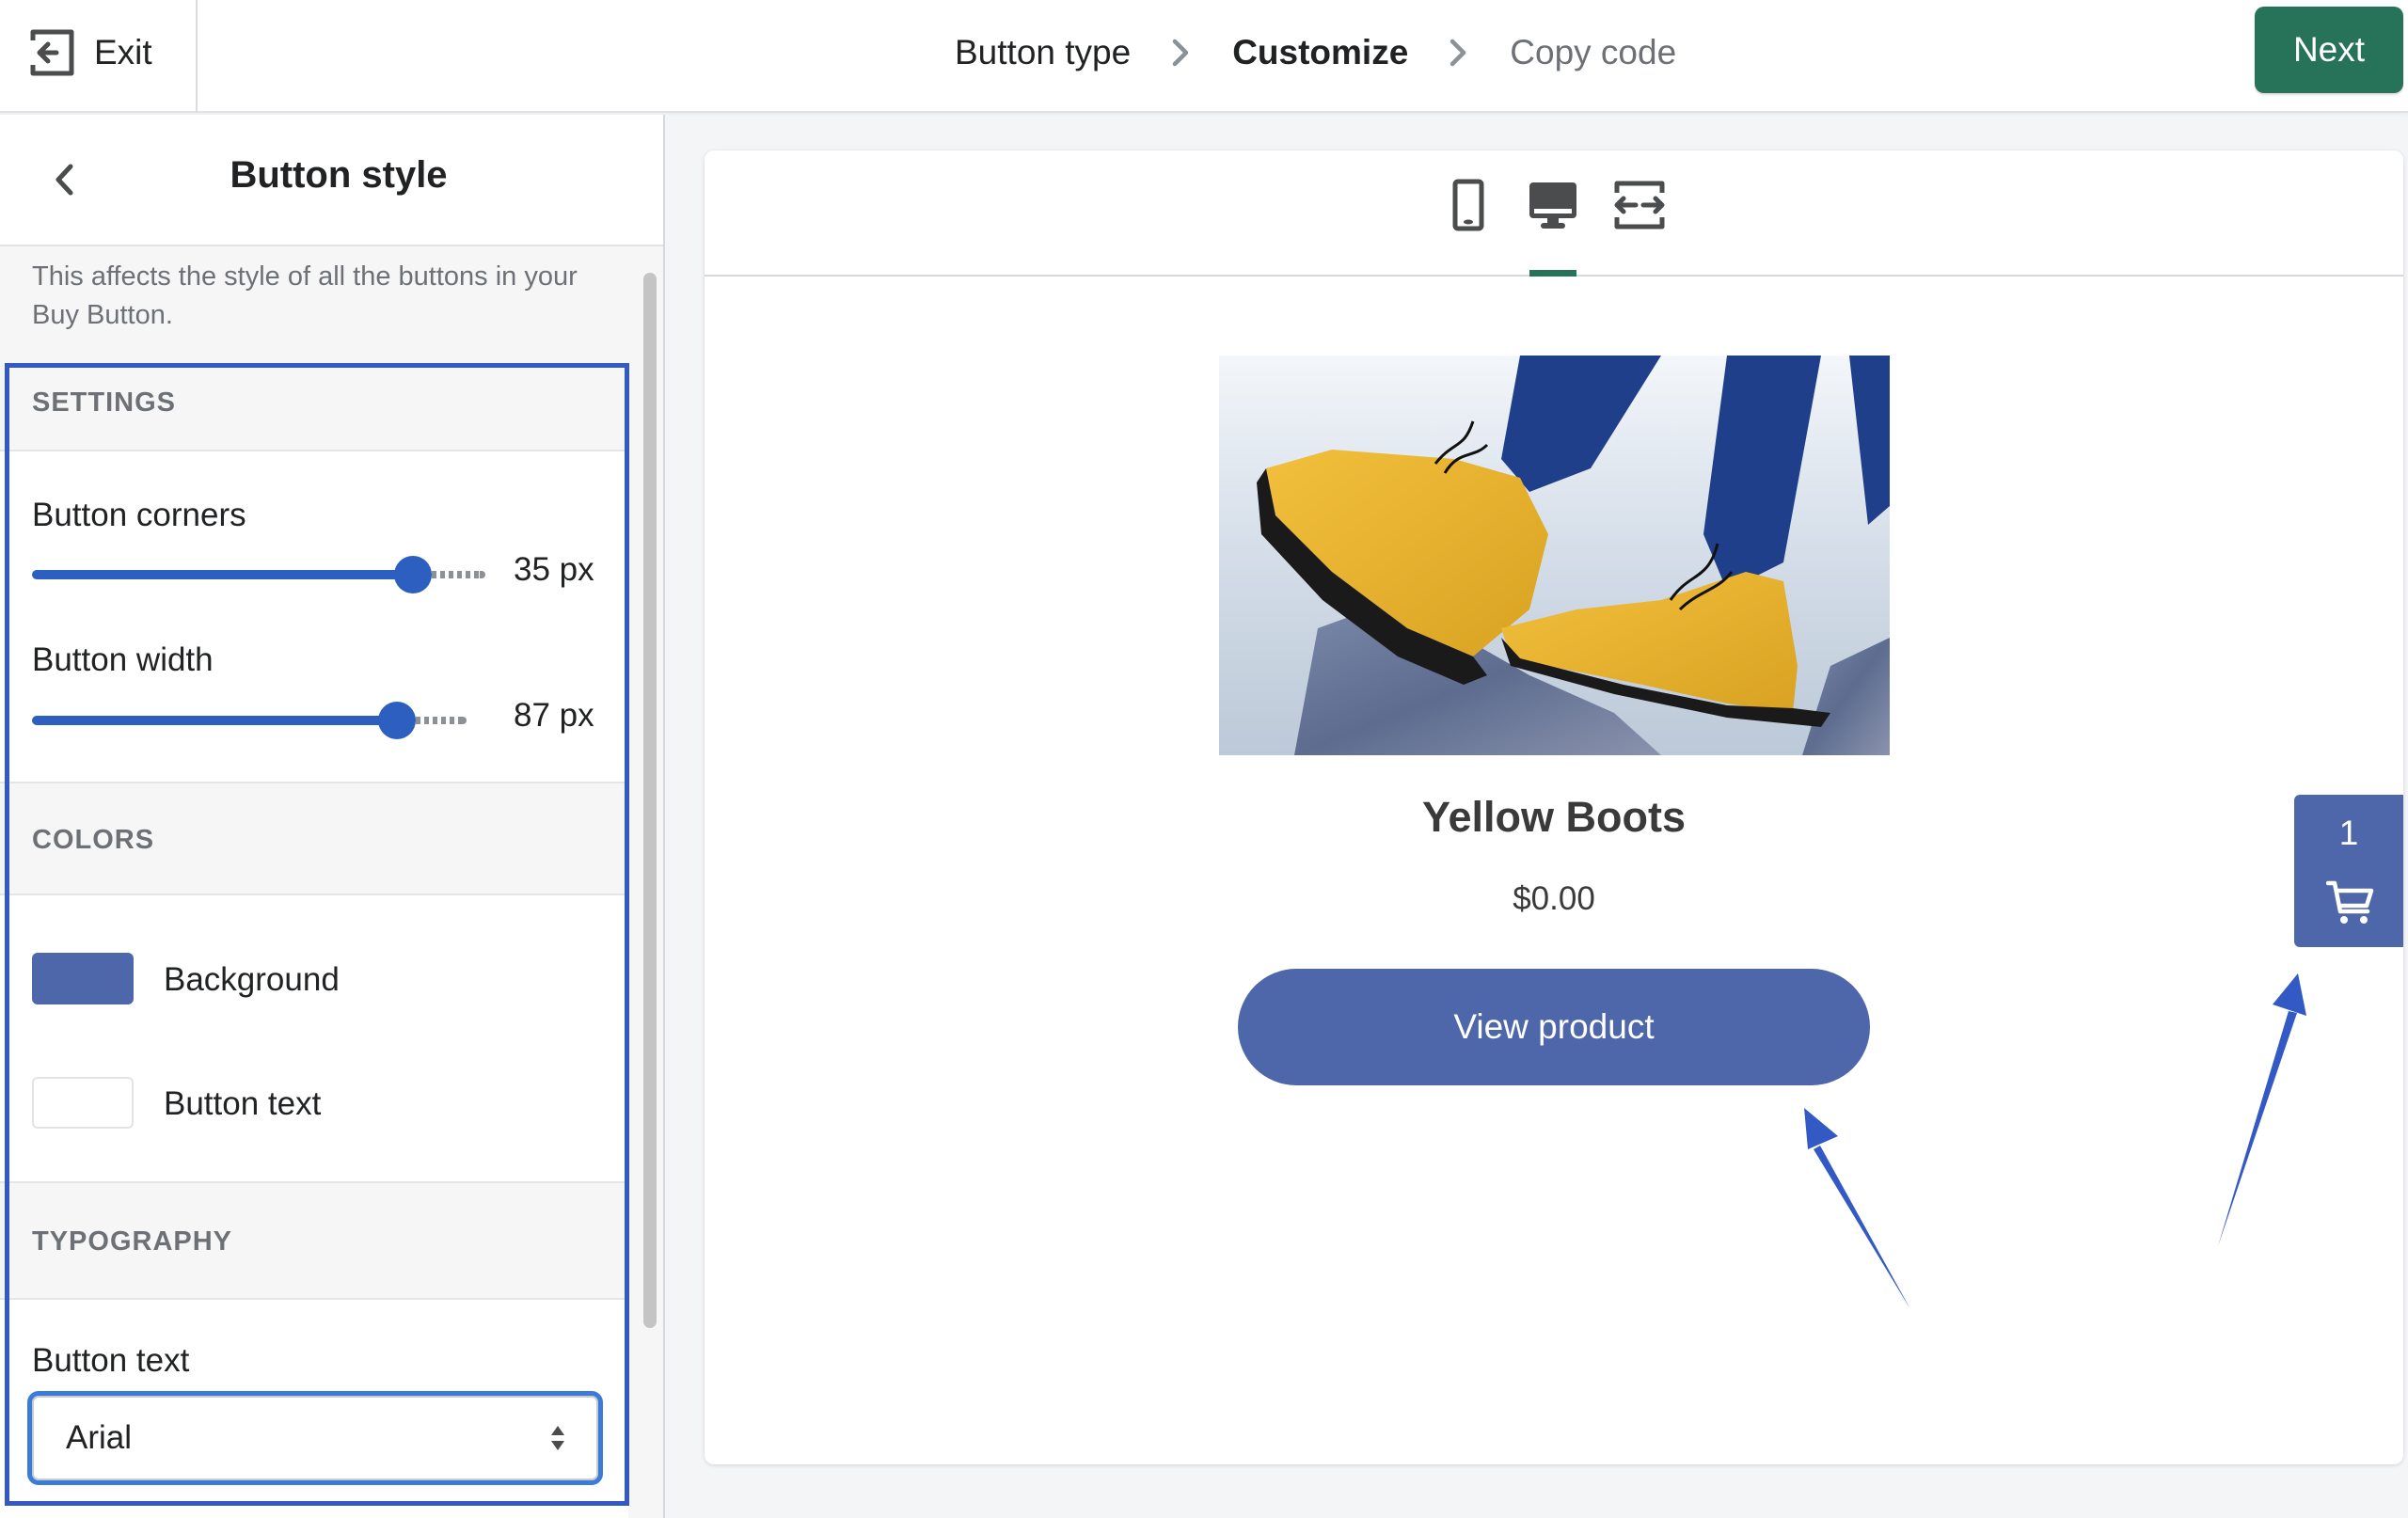 The image size is (2408, 1518). Describe the element at coordinates (558, 1438) in the screenshot. I see `select-arrows-icon` at that location.